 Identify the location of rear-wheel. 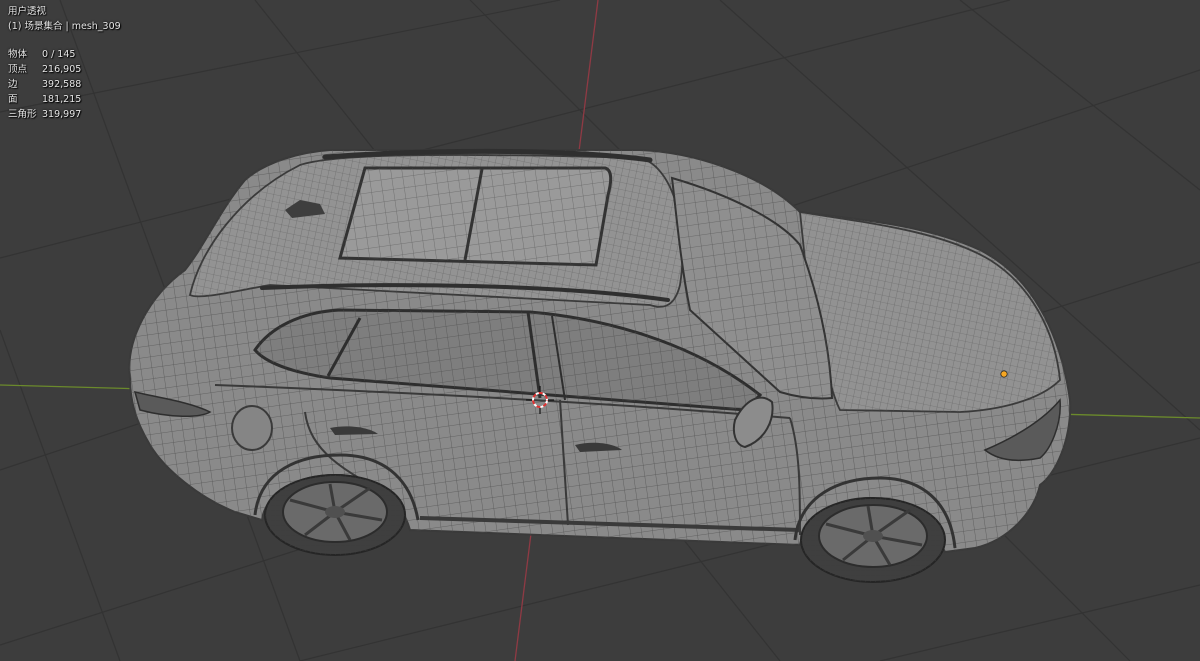
(335, 515).